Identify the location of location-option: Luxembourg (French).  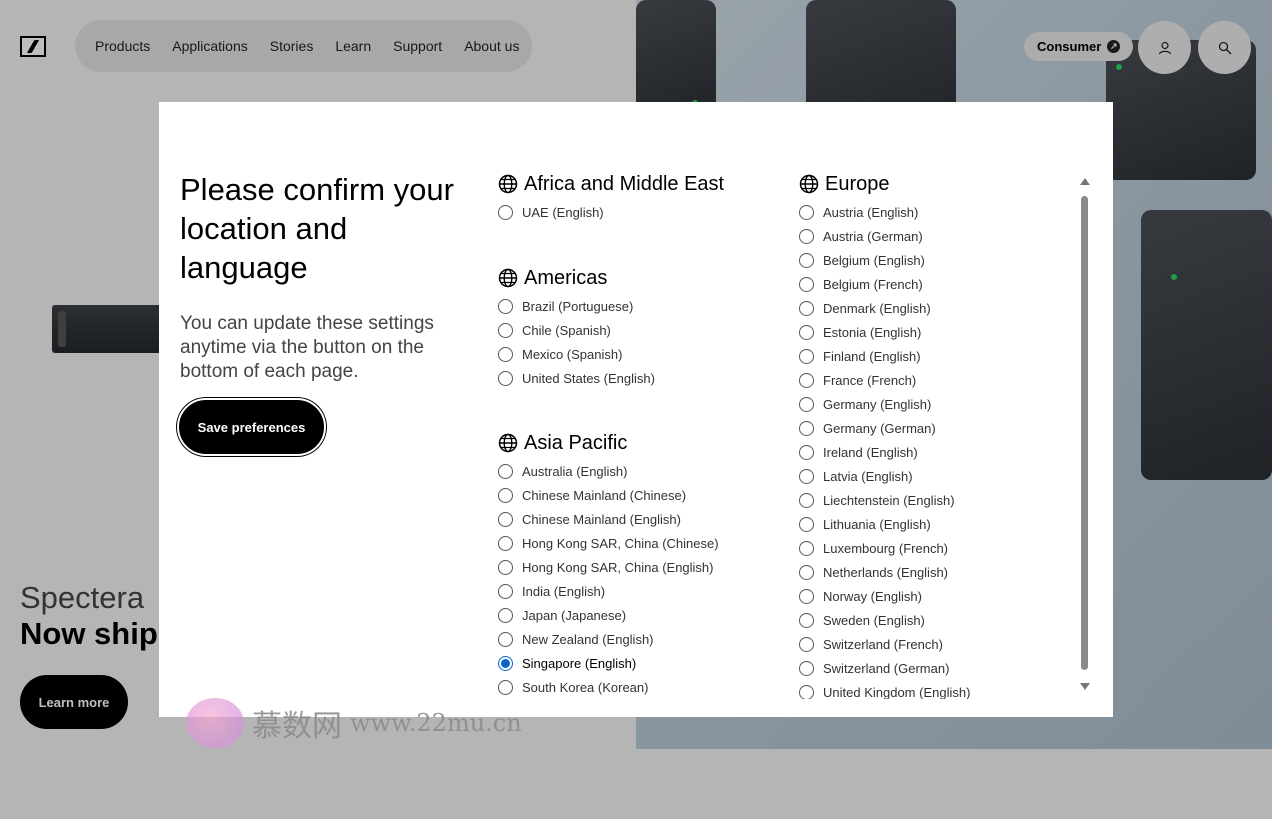
(884, 548).